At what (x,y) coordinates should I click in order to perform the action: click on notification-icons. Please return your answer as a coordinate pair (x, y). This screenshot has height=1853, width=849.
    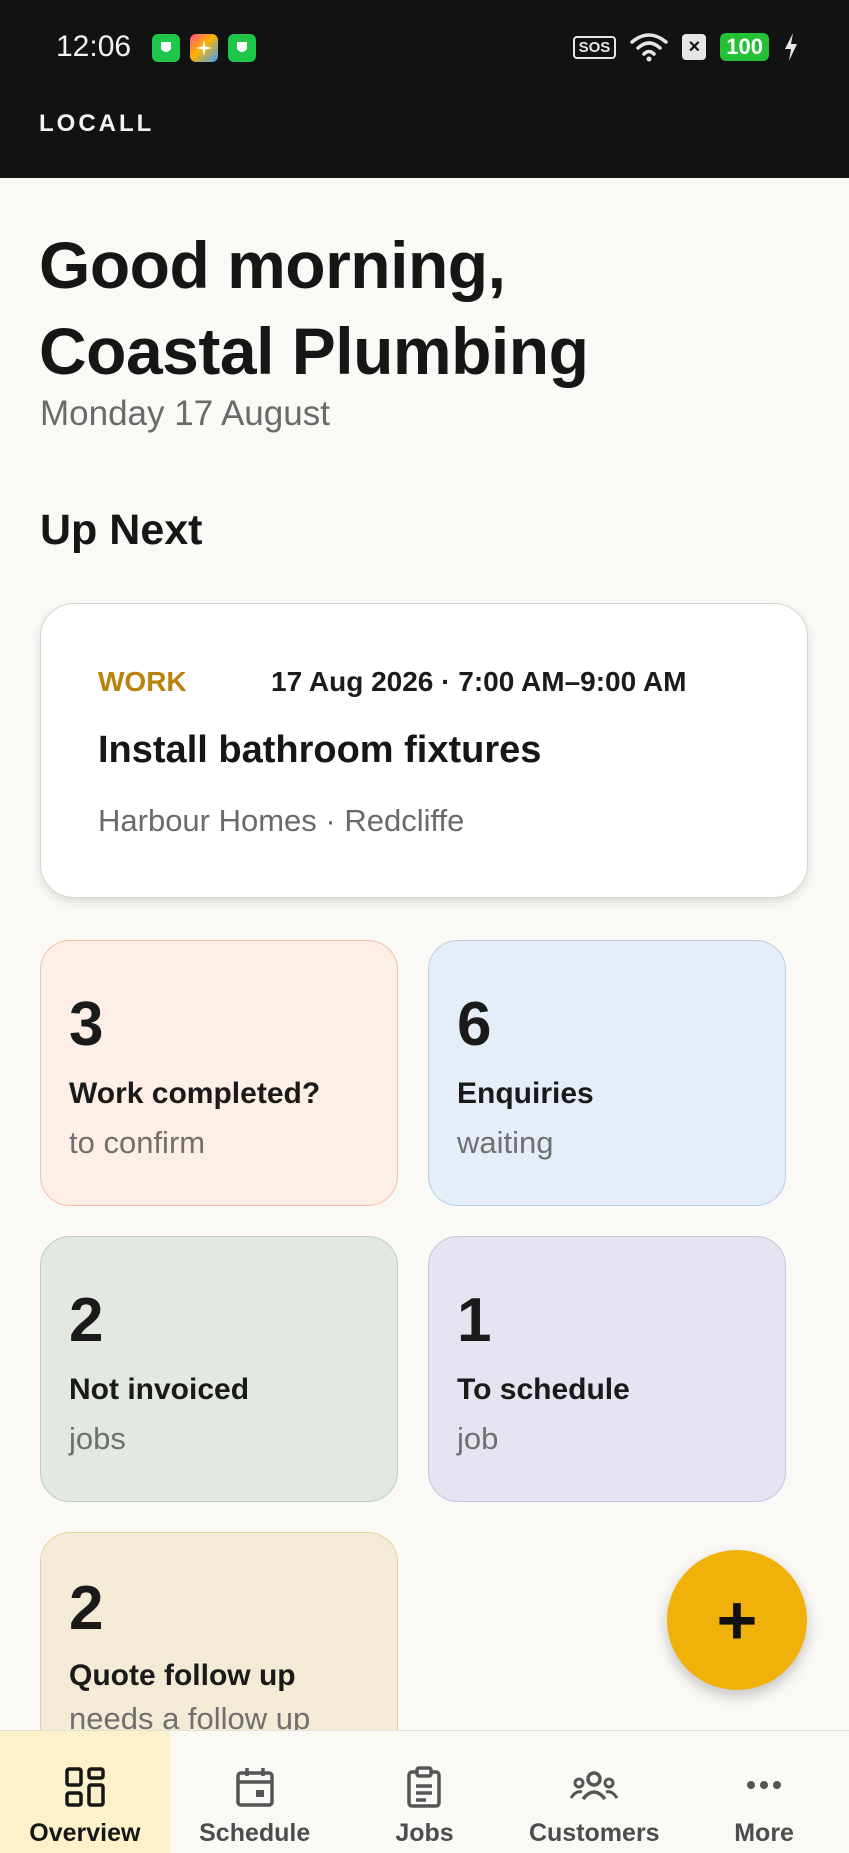
    Looking at the image, I should click on (204, 48).